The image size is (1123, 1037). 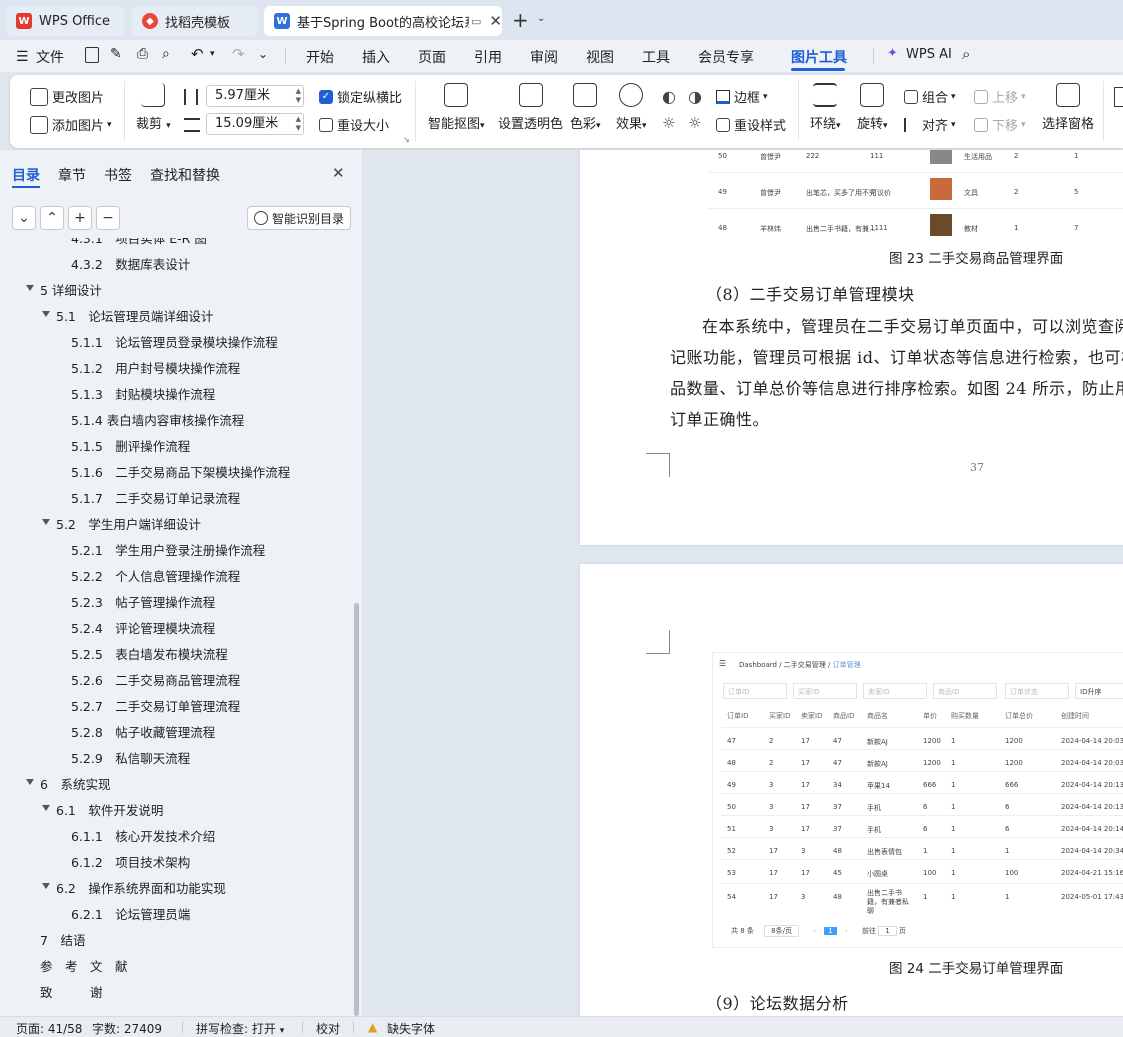 I want to click on menu-insert: 插入, so click(x=376, y=57).